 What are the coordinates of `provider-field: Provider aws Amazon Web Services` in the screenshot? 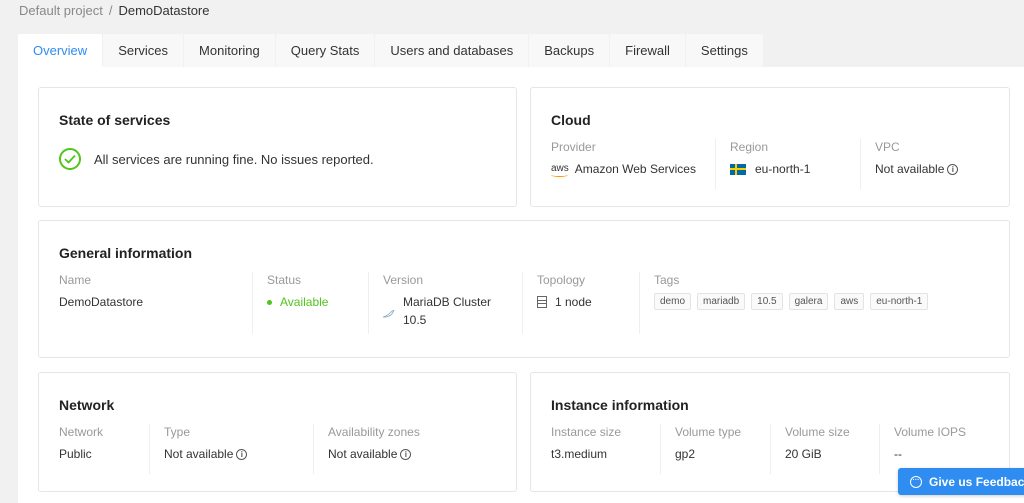 It's located at (633, 164).